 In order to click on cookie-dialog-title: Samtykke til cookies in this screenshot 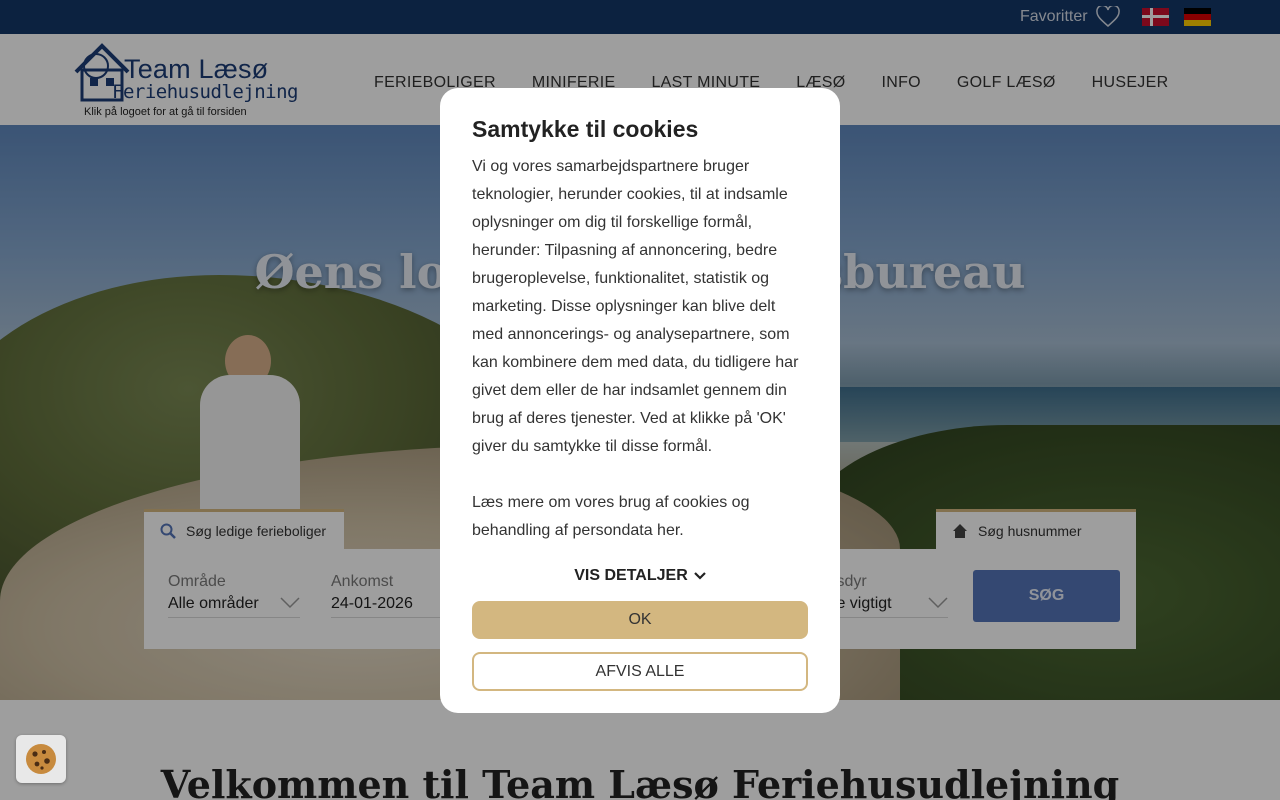, I will do `click(585, 129)`.